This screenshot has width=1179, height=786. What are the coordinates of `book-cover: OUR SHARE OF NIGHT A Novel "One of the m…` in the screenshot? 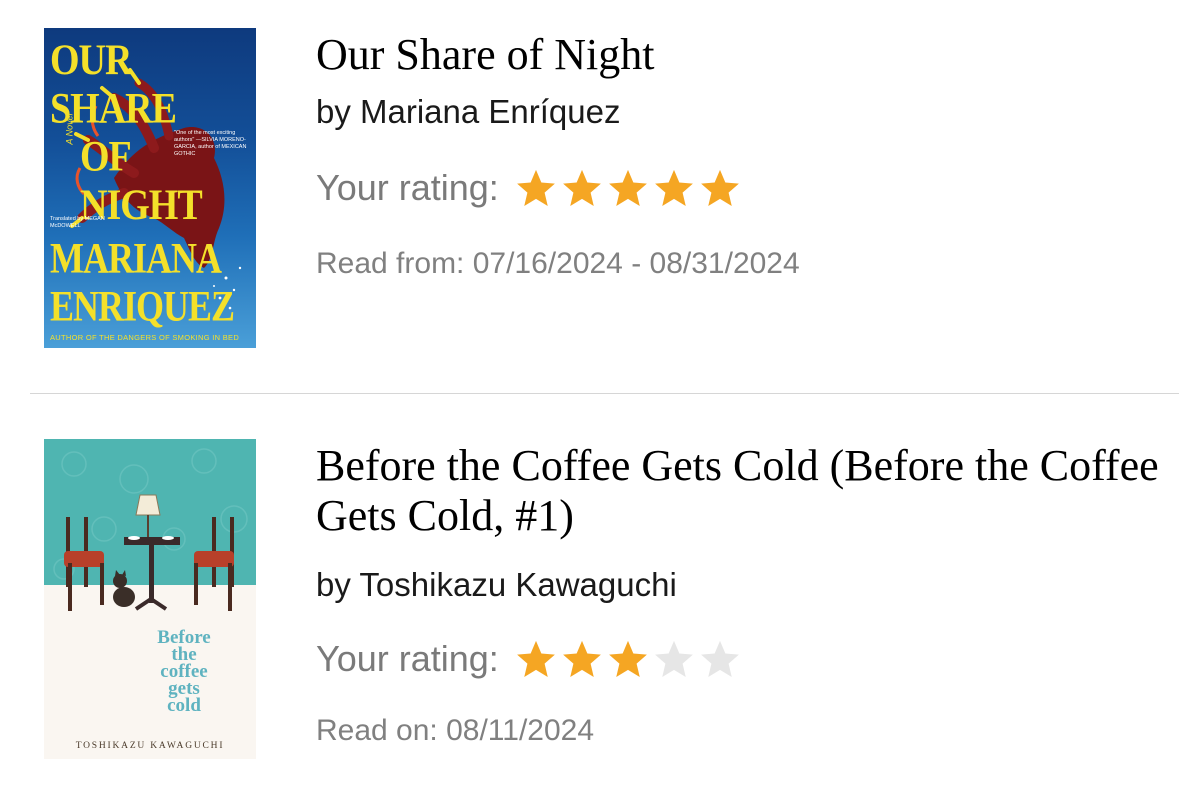 It's located at (150, 188).